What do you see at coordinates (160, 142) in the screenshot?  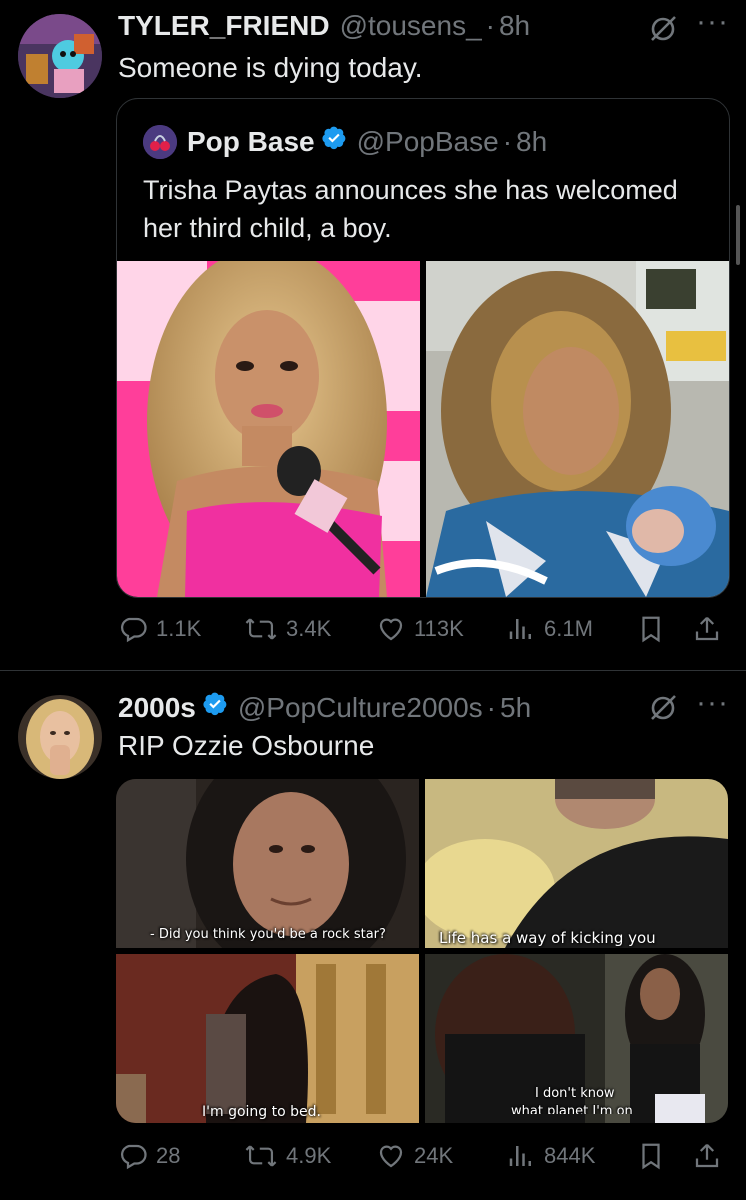 I see `quoted-avatar` at bounding box center [160, 142].